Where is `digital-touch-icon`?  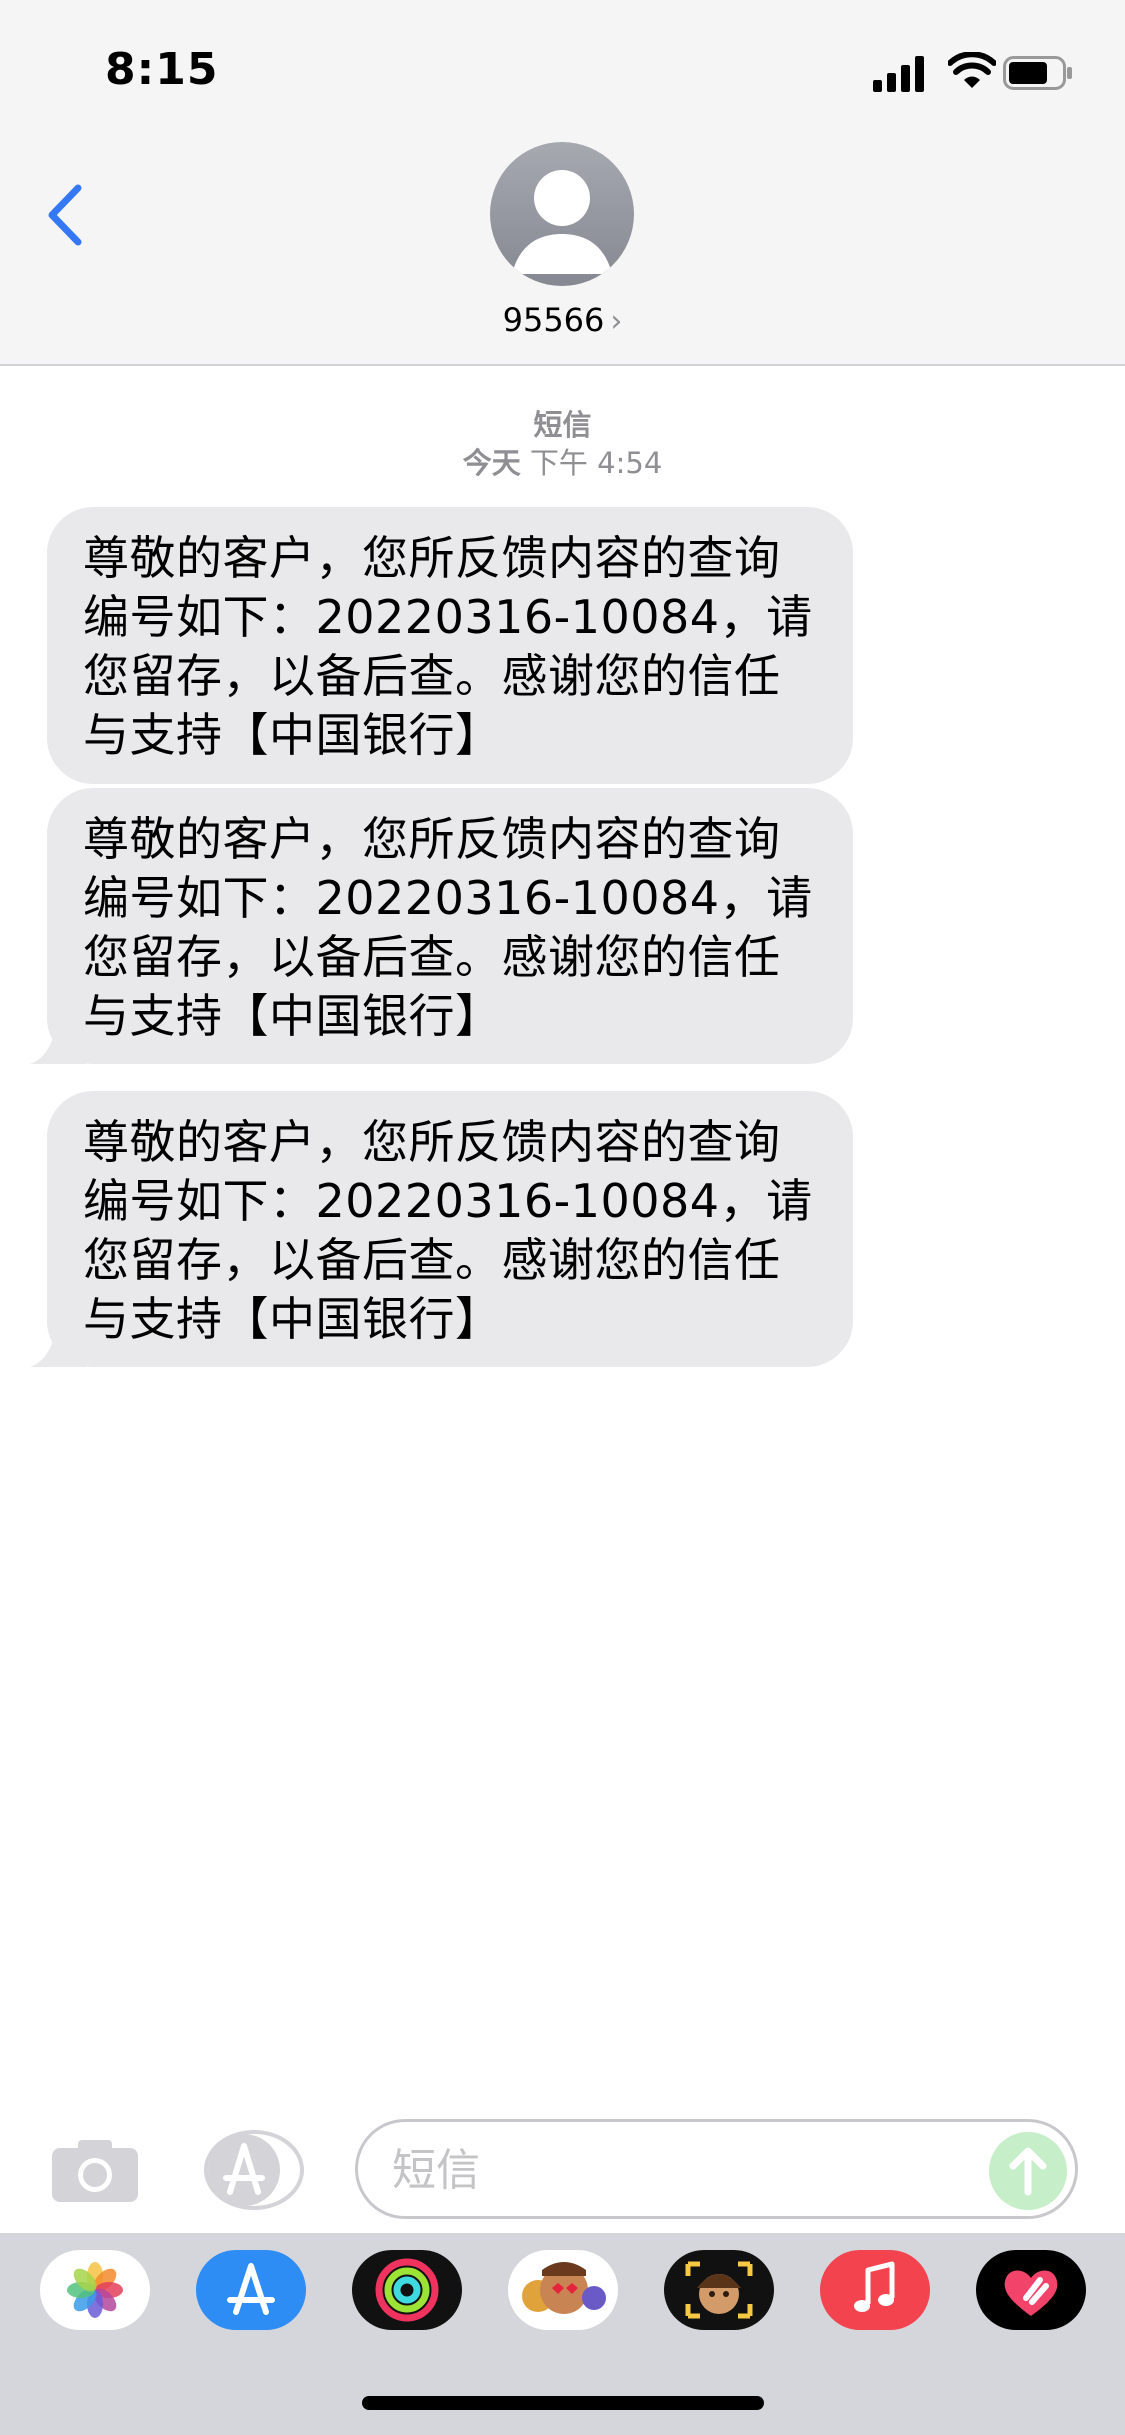
digital-touch-icon is located at coordinates (1031, 2290).